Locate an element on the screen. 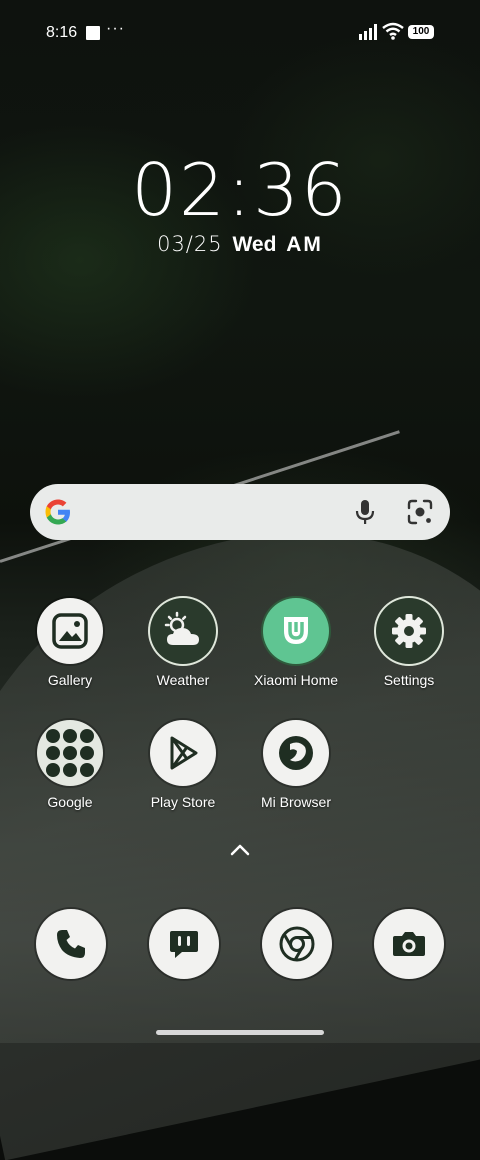  phone-icon is located at coordinates (71, 944).